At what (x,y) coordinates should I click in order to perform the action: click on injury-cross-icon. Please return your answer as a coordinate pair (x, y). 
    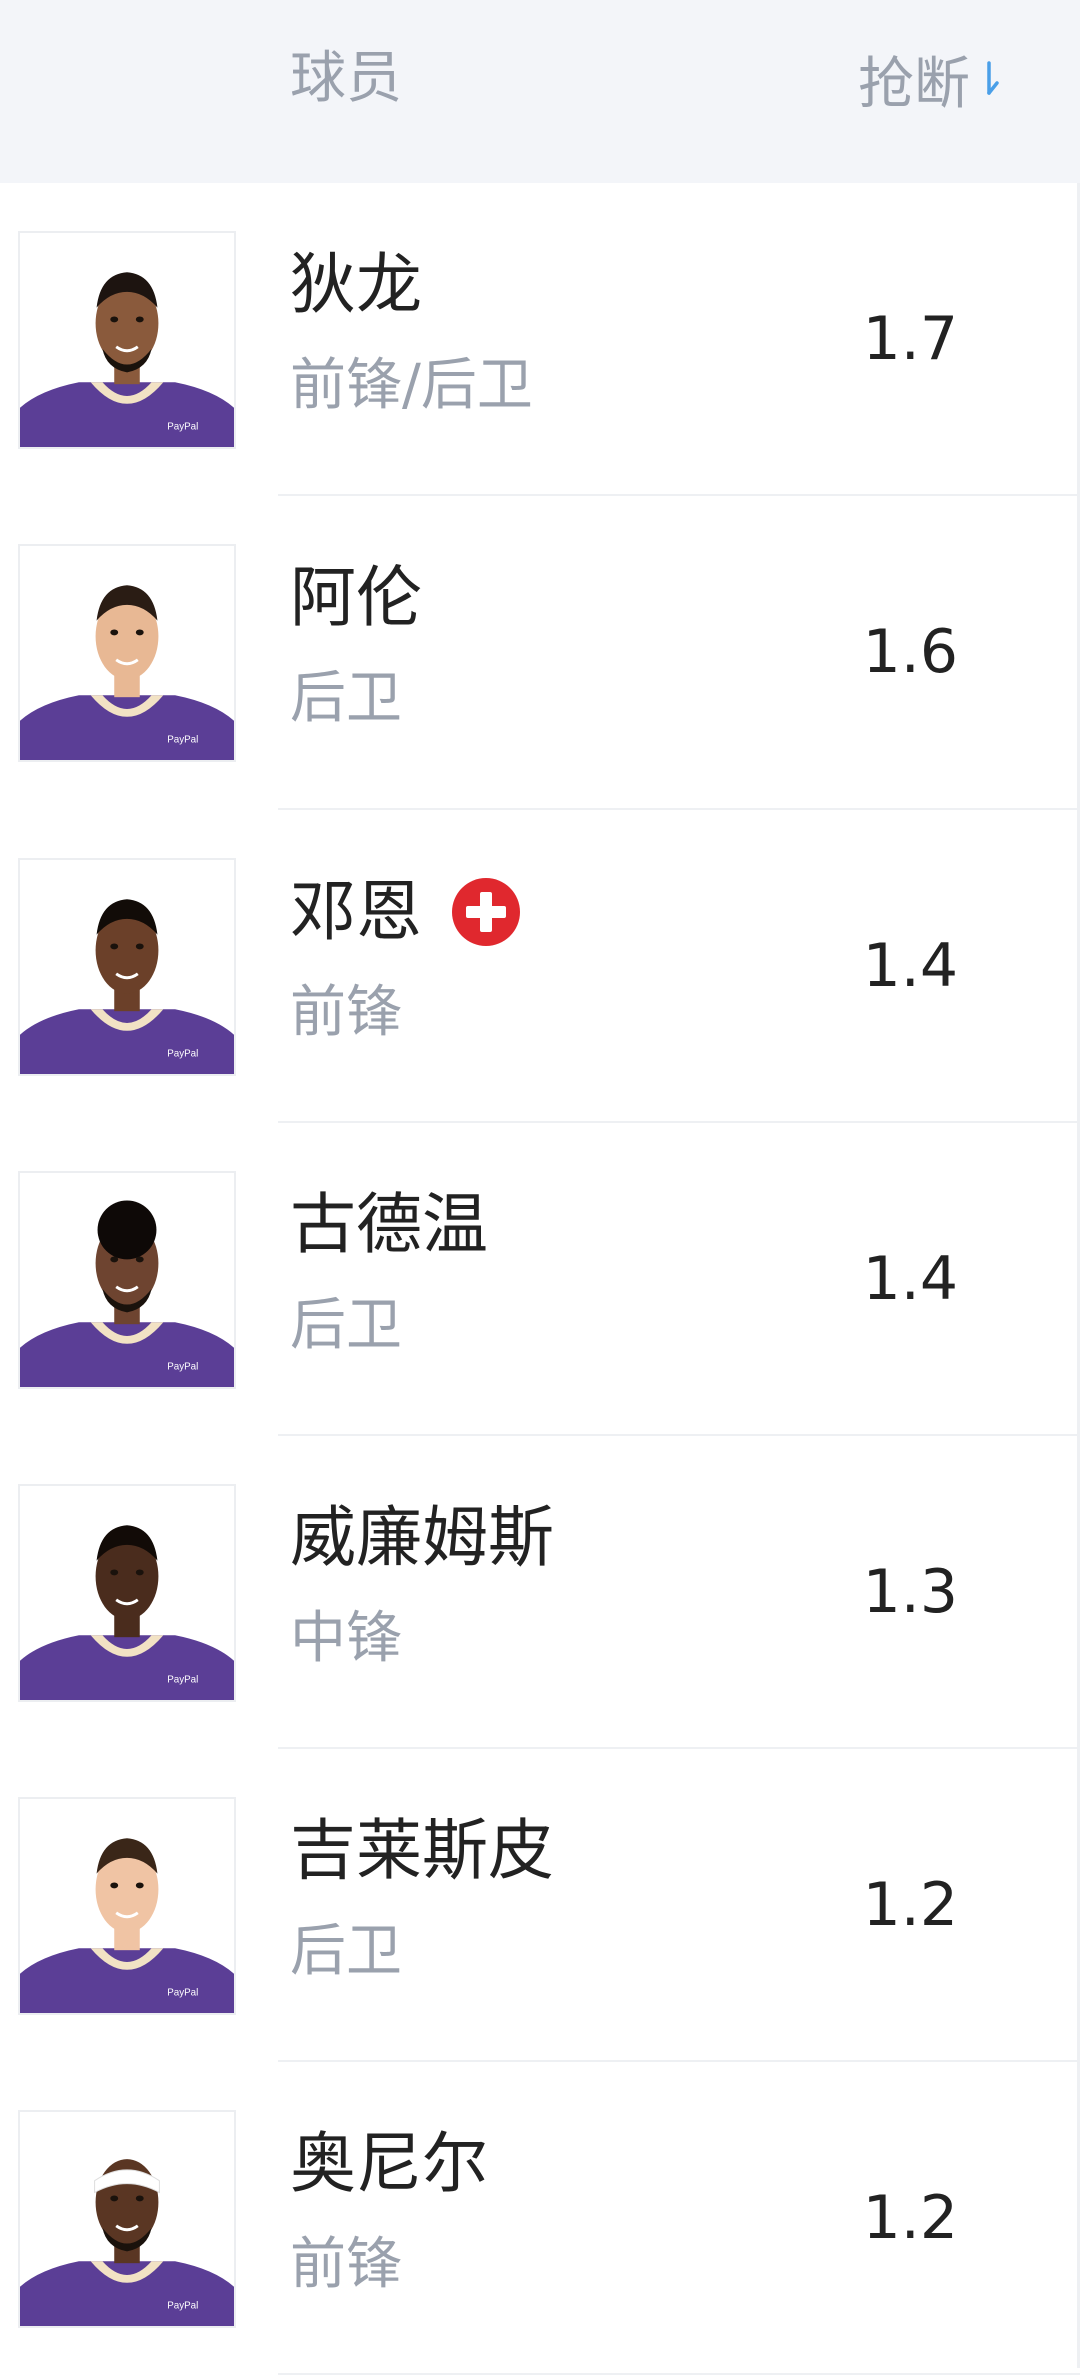
    Looking at the image, I should click on (486, 912).